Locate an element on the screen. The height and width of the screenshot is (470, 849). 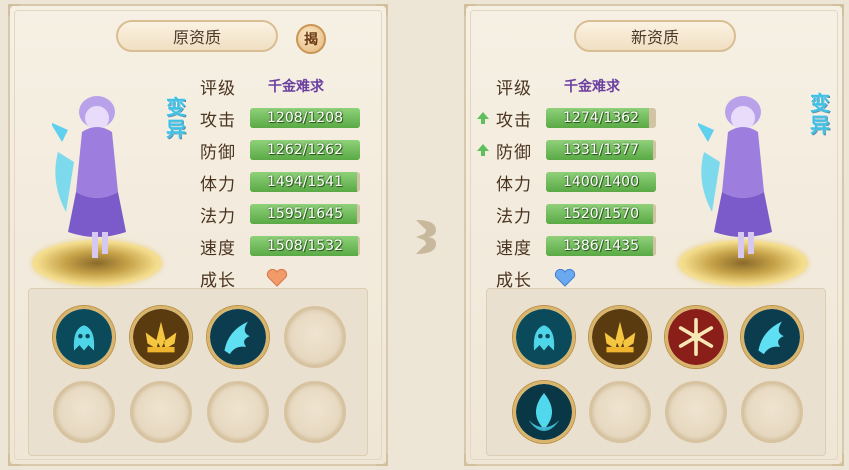
orange-heart-icon is located at coordinates (277, 278).